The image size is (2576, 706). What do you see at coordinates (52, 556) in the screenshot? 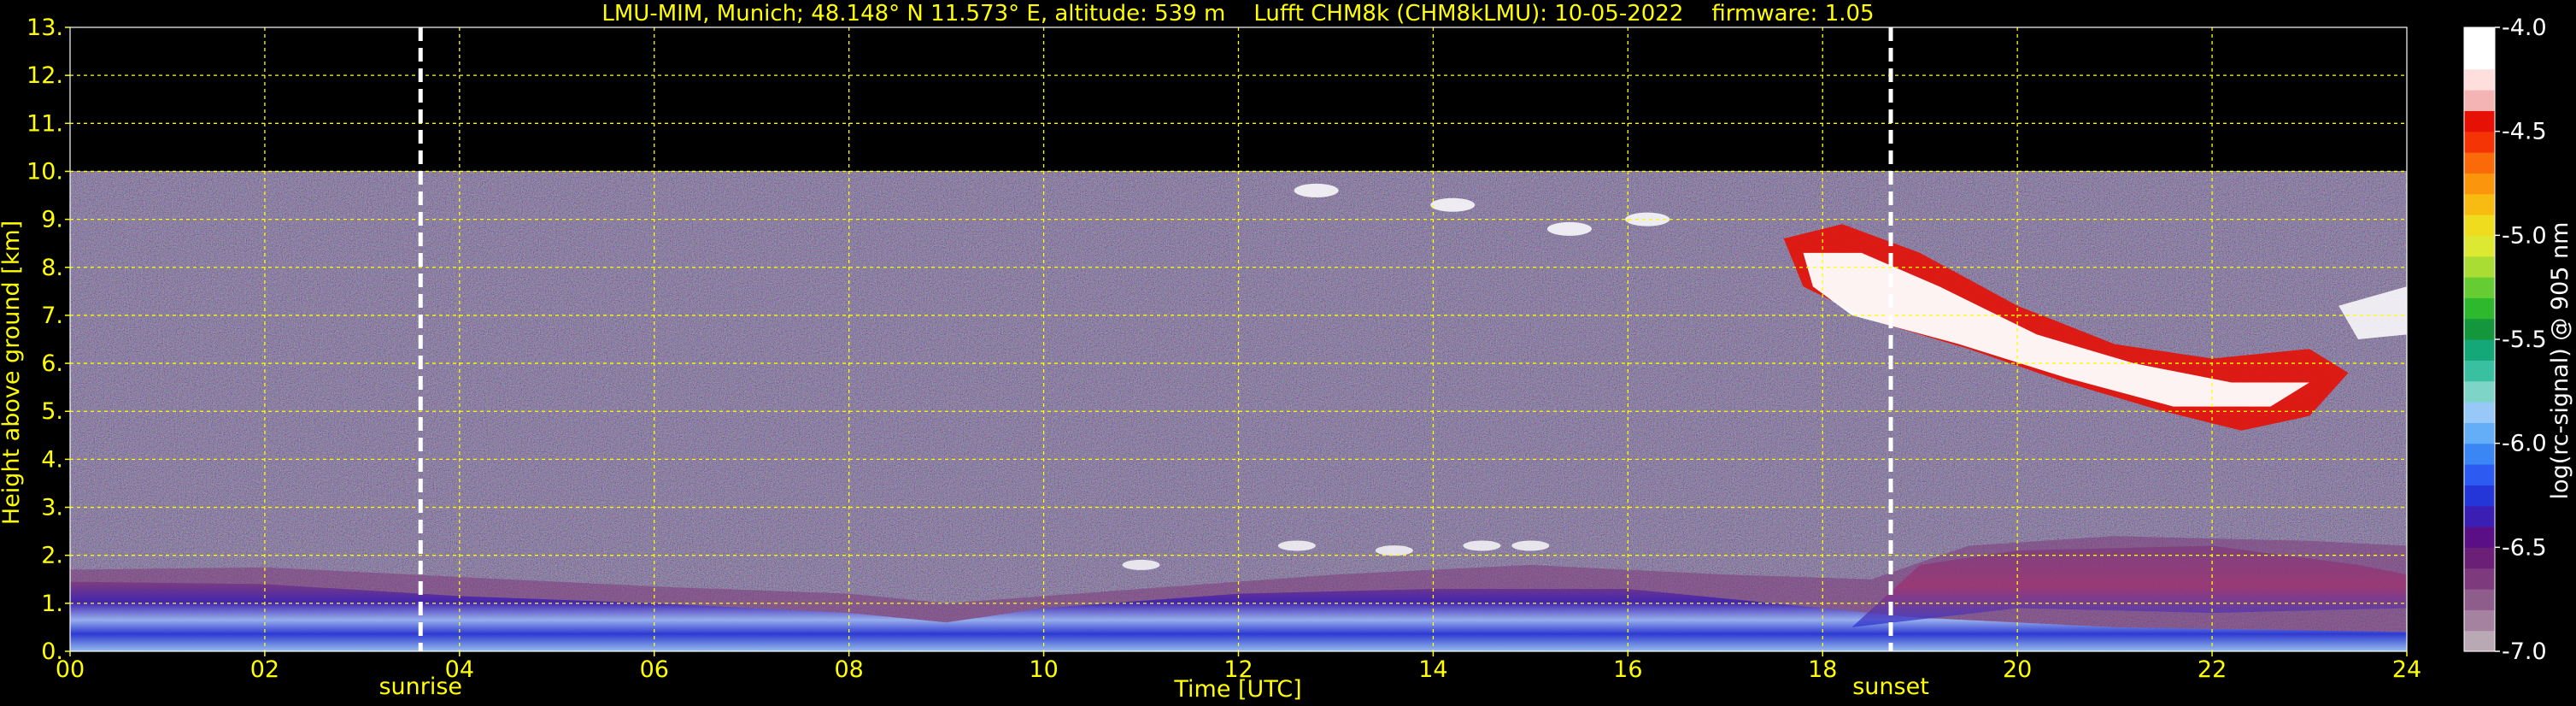
I see `y-tick-label: 2.` at bounding box center [52, 556].